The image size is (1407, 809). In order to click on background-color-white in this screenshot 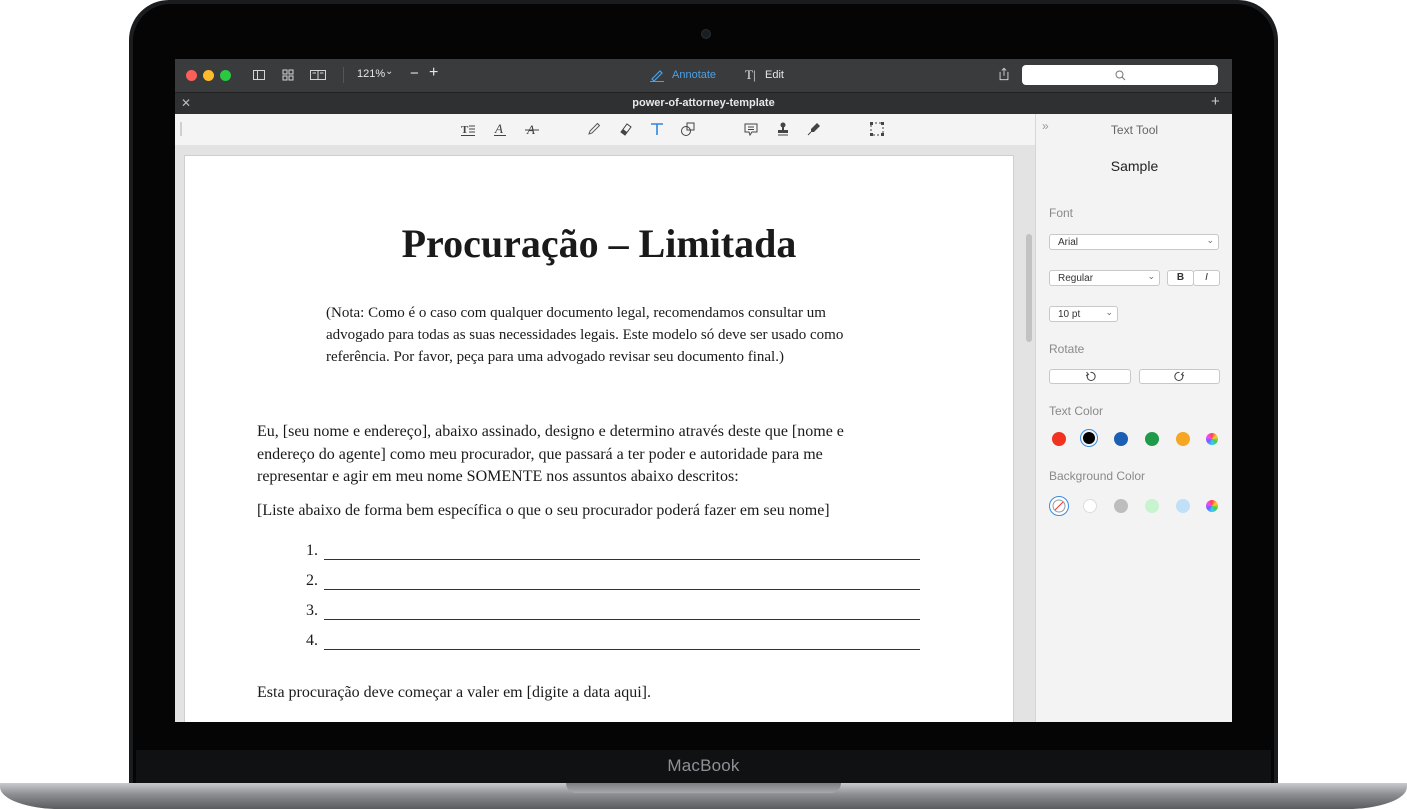, I will do `click(1090, 506)`.